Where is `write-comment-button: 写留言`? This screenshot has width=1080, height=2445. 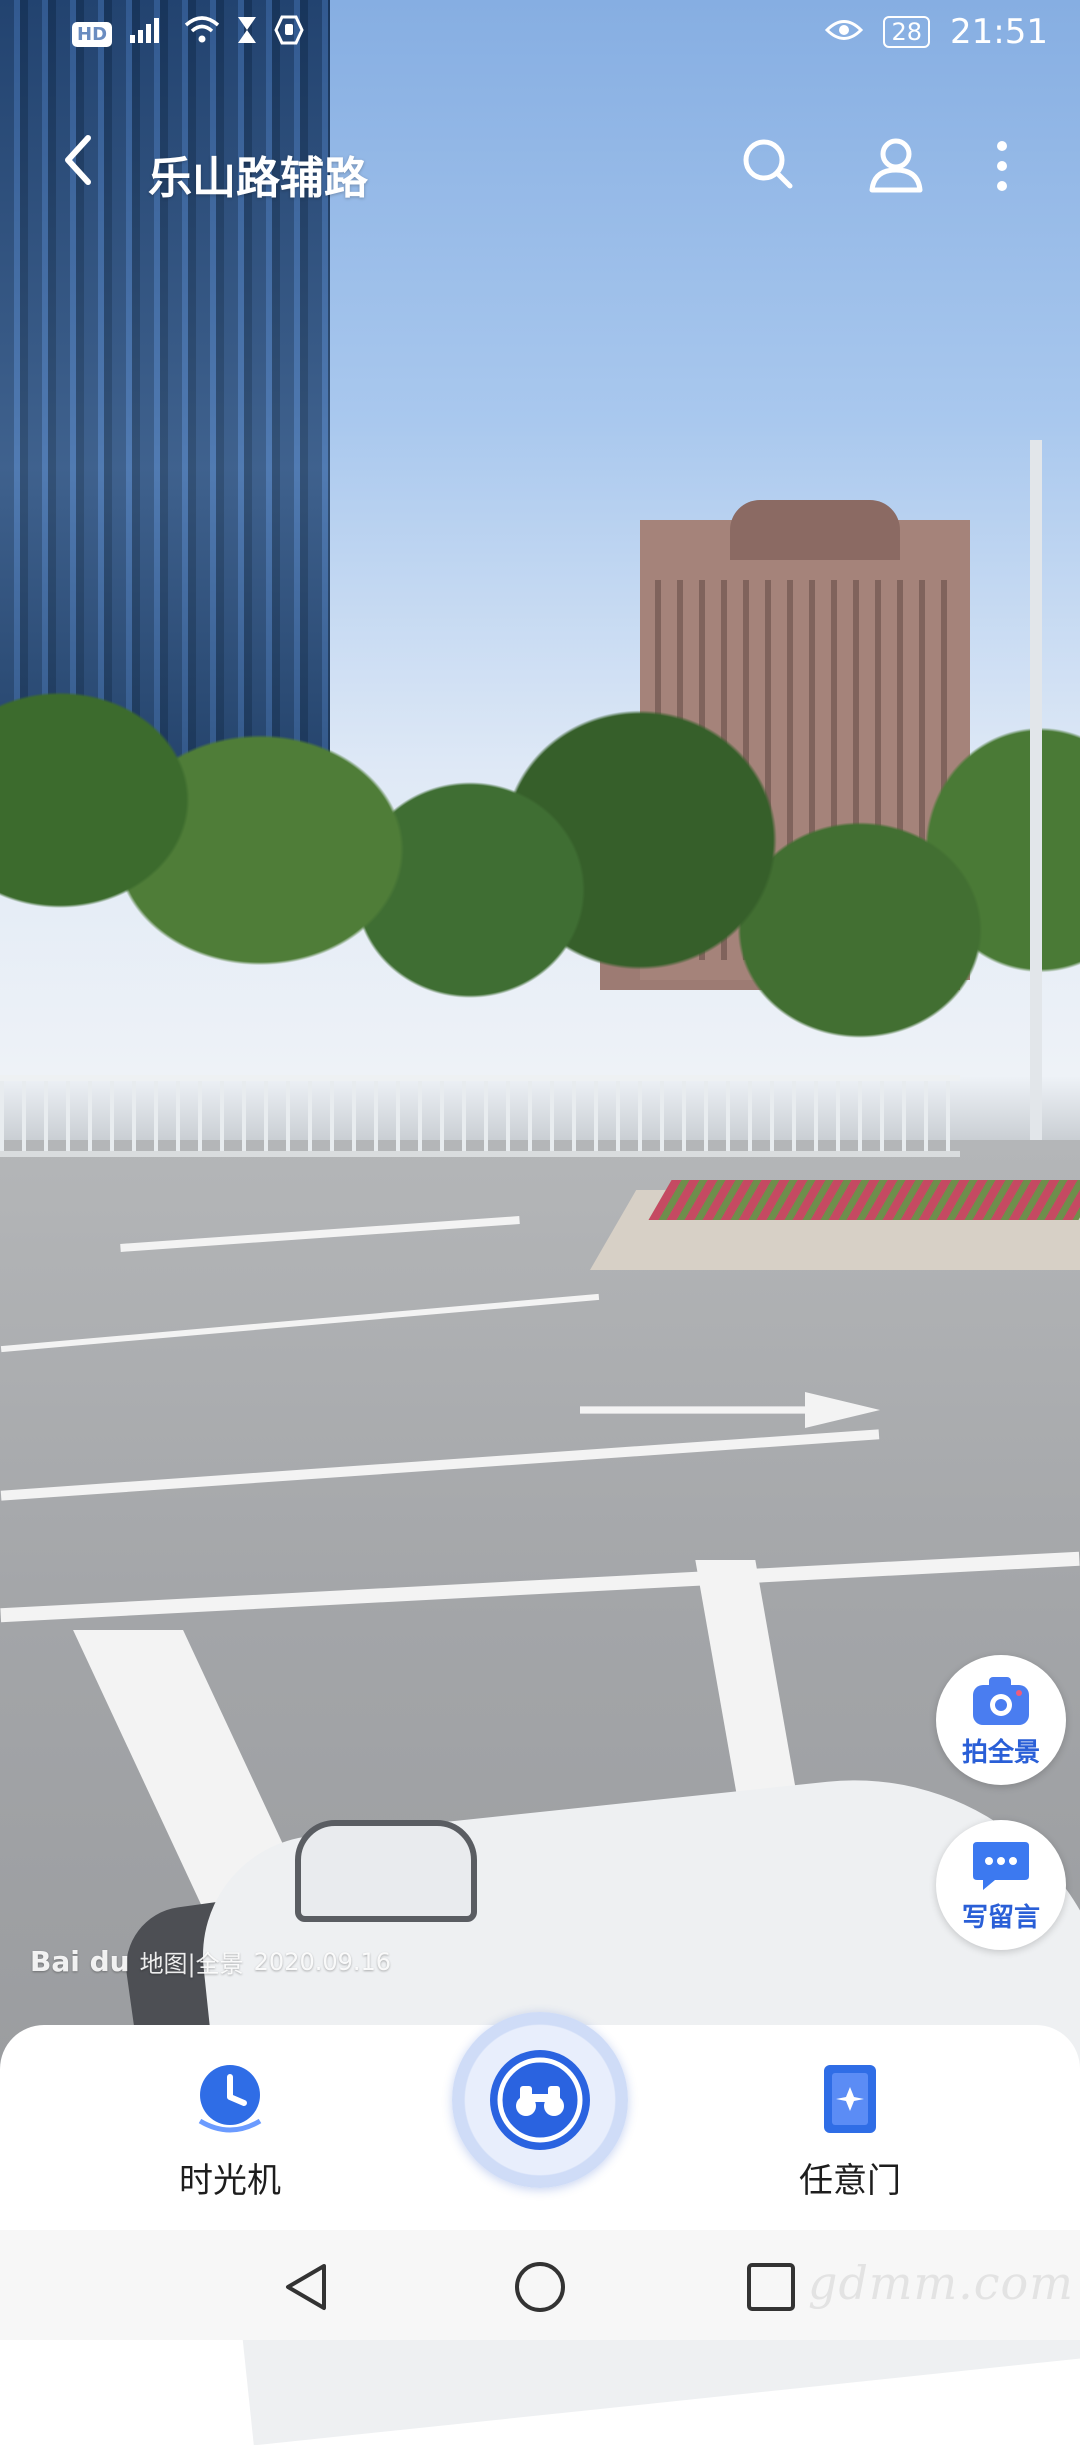
write-comment-button: 写留言 is located at coordinates (1001, 1885).